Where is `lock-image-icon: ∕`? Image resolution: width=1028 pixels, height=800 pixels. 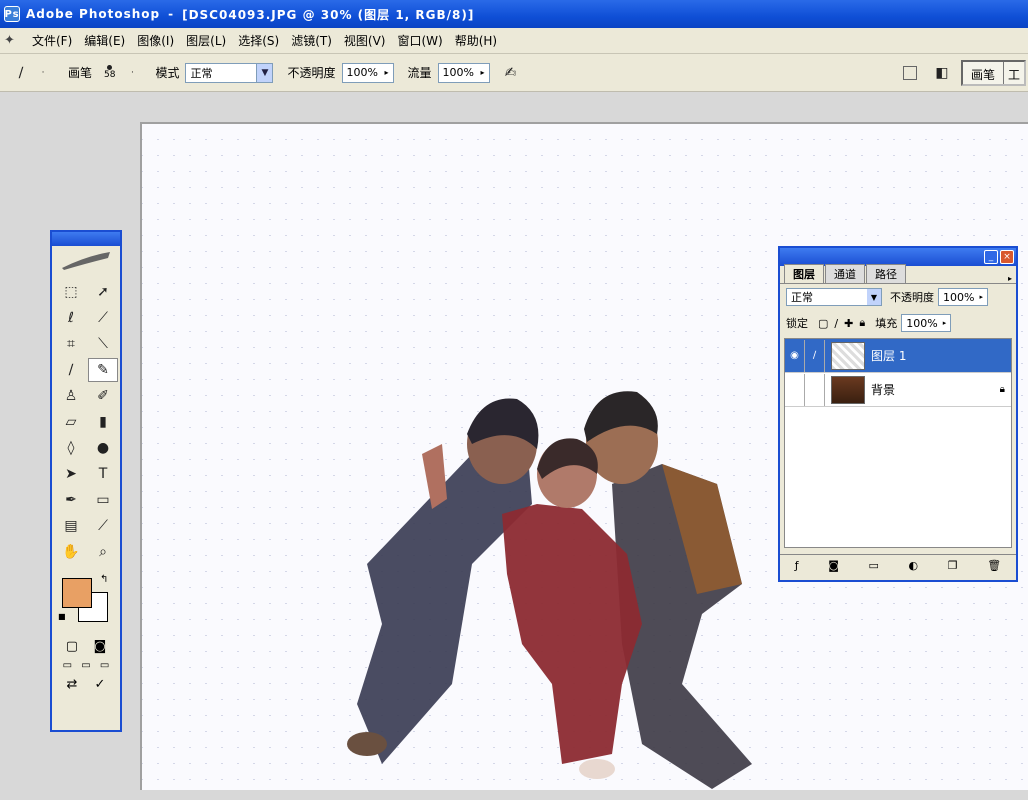 lock-image-icon: ∕ is located at coordinates (836, 323).